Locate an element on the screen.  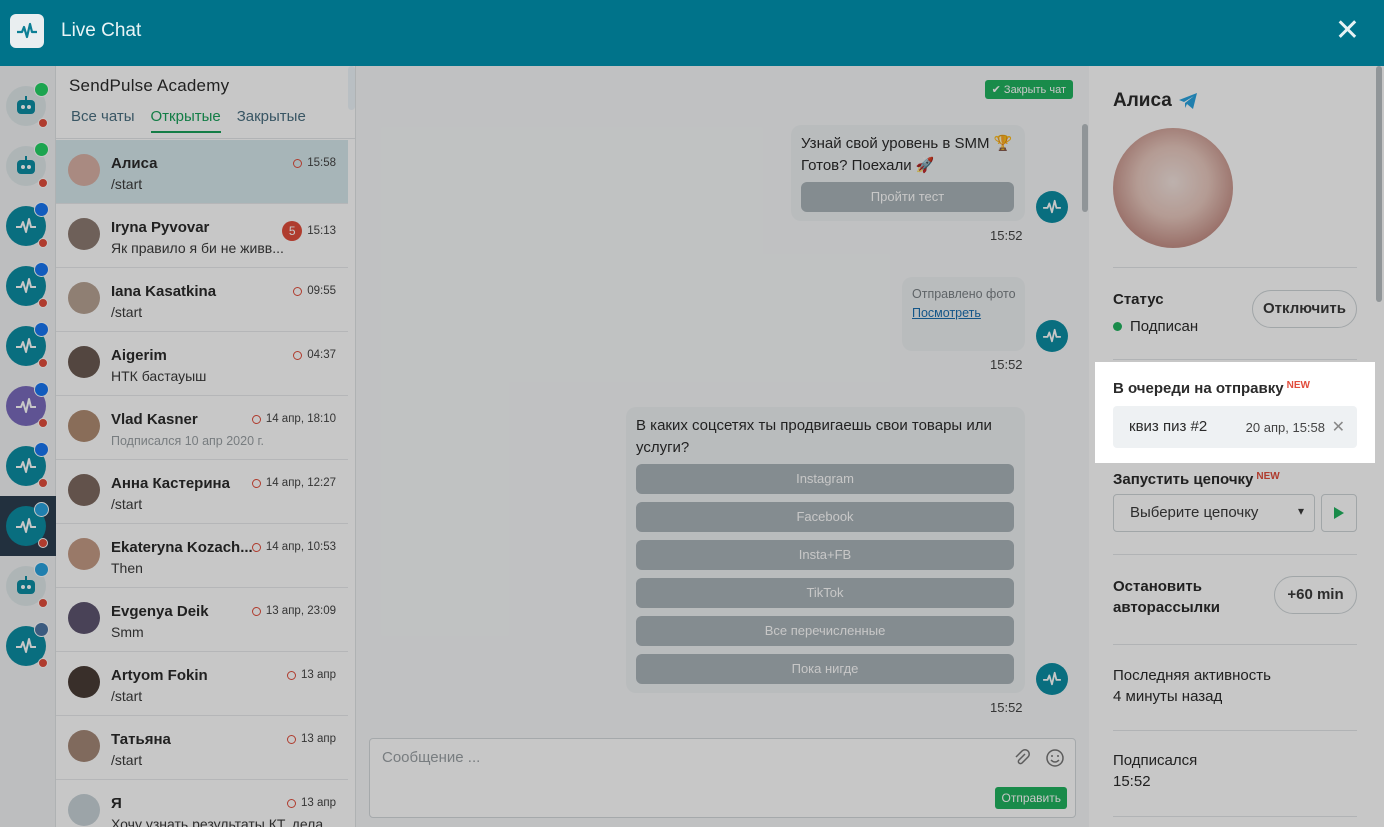
answer-button: Все перечисленные is located at coordinates (825, 631).